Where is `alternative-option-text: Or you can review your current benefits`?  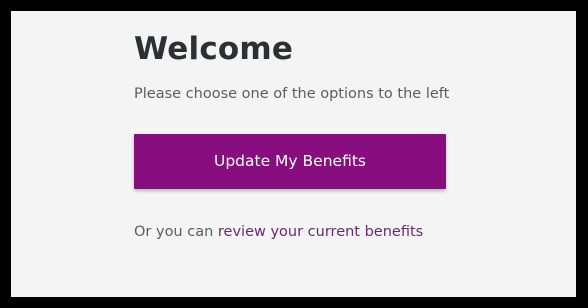
alternative-option-text: Or you can review your current benefits is located at coordinates (349, 232).